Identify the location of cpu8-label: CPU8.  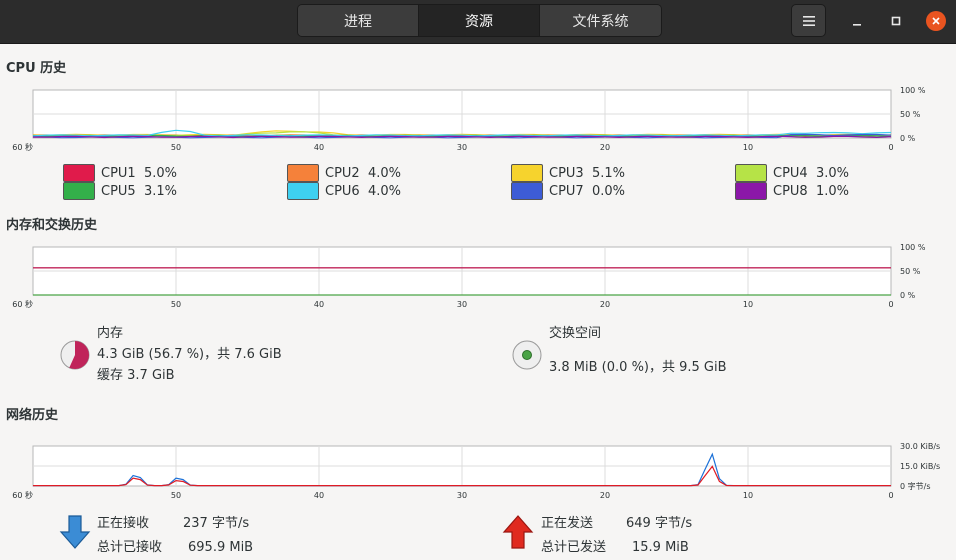
(790, 191).